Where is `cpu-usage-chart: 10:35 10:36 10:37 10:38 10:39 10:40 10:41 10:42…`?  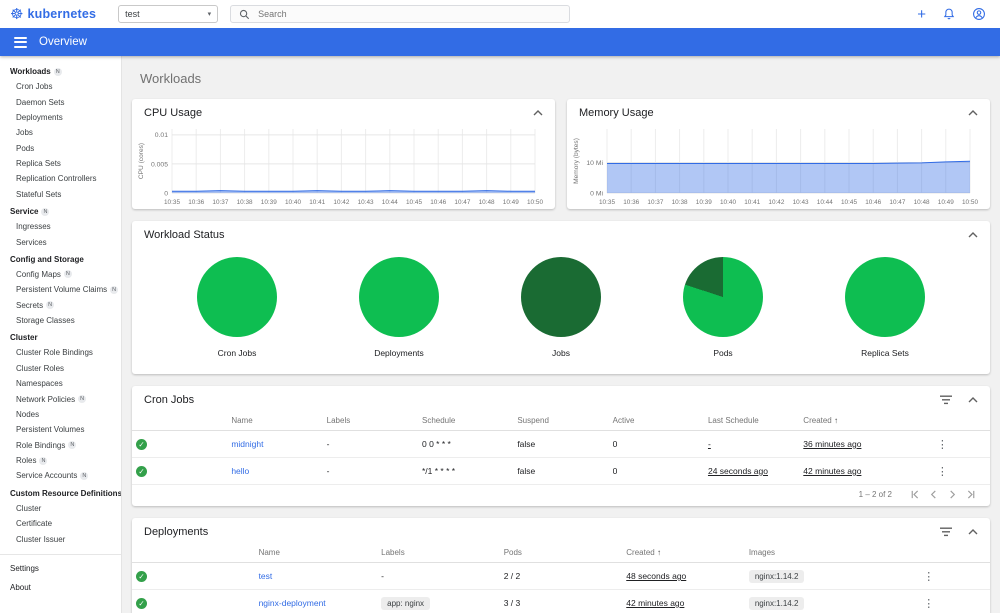
cpu-usage-chart: 10:35 10:36 10:37 10:38 10:39 10:40 10:41 10:42… is located at coordinates (341, 165).